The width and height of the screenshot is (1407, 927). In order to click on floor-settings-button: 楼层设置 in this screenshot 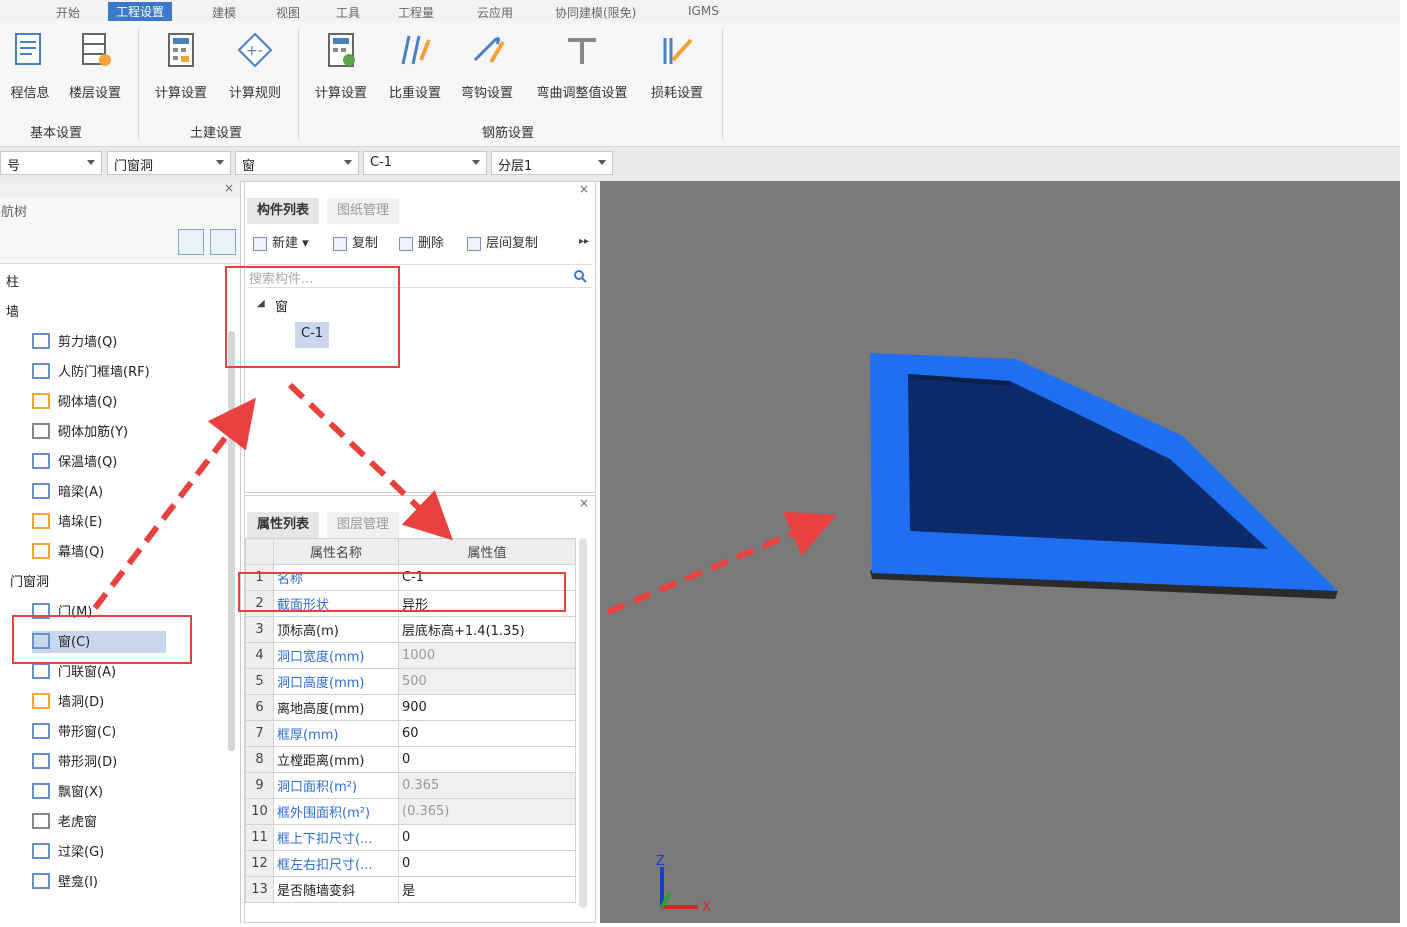, I will do `click(95, 65)`.